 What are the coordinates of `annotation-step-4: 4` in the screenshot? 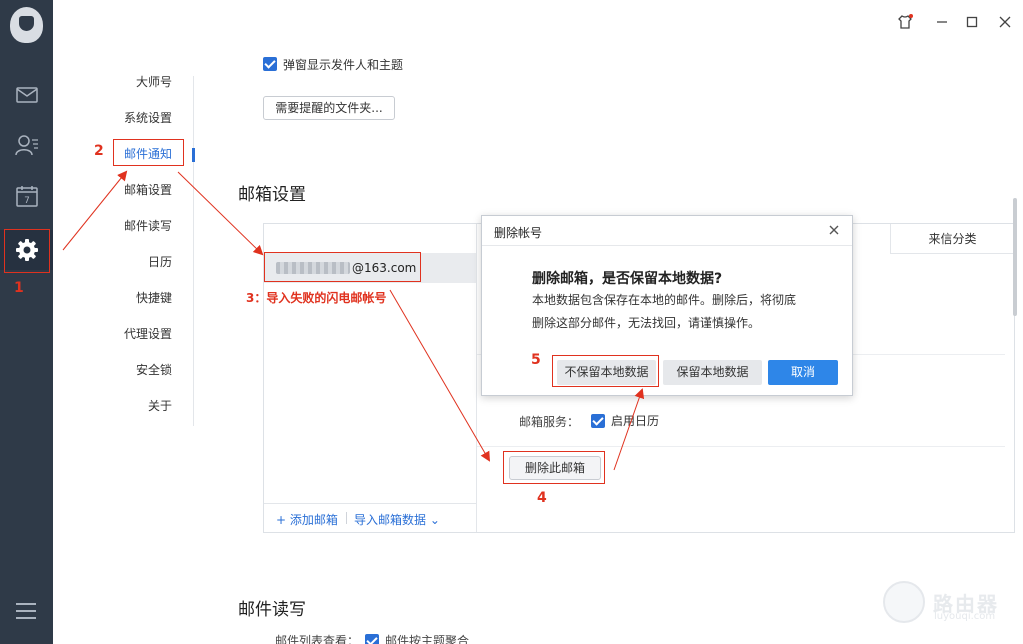 It's located at (542, 498).